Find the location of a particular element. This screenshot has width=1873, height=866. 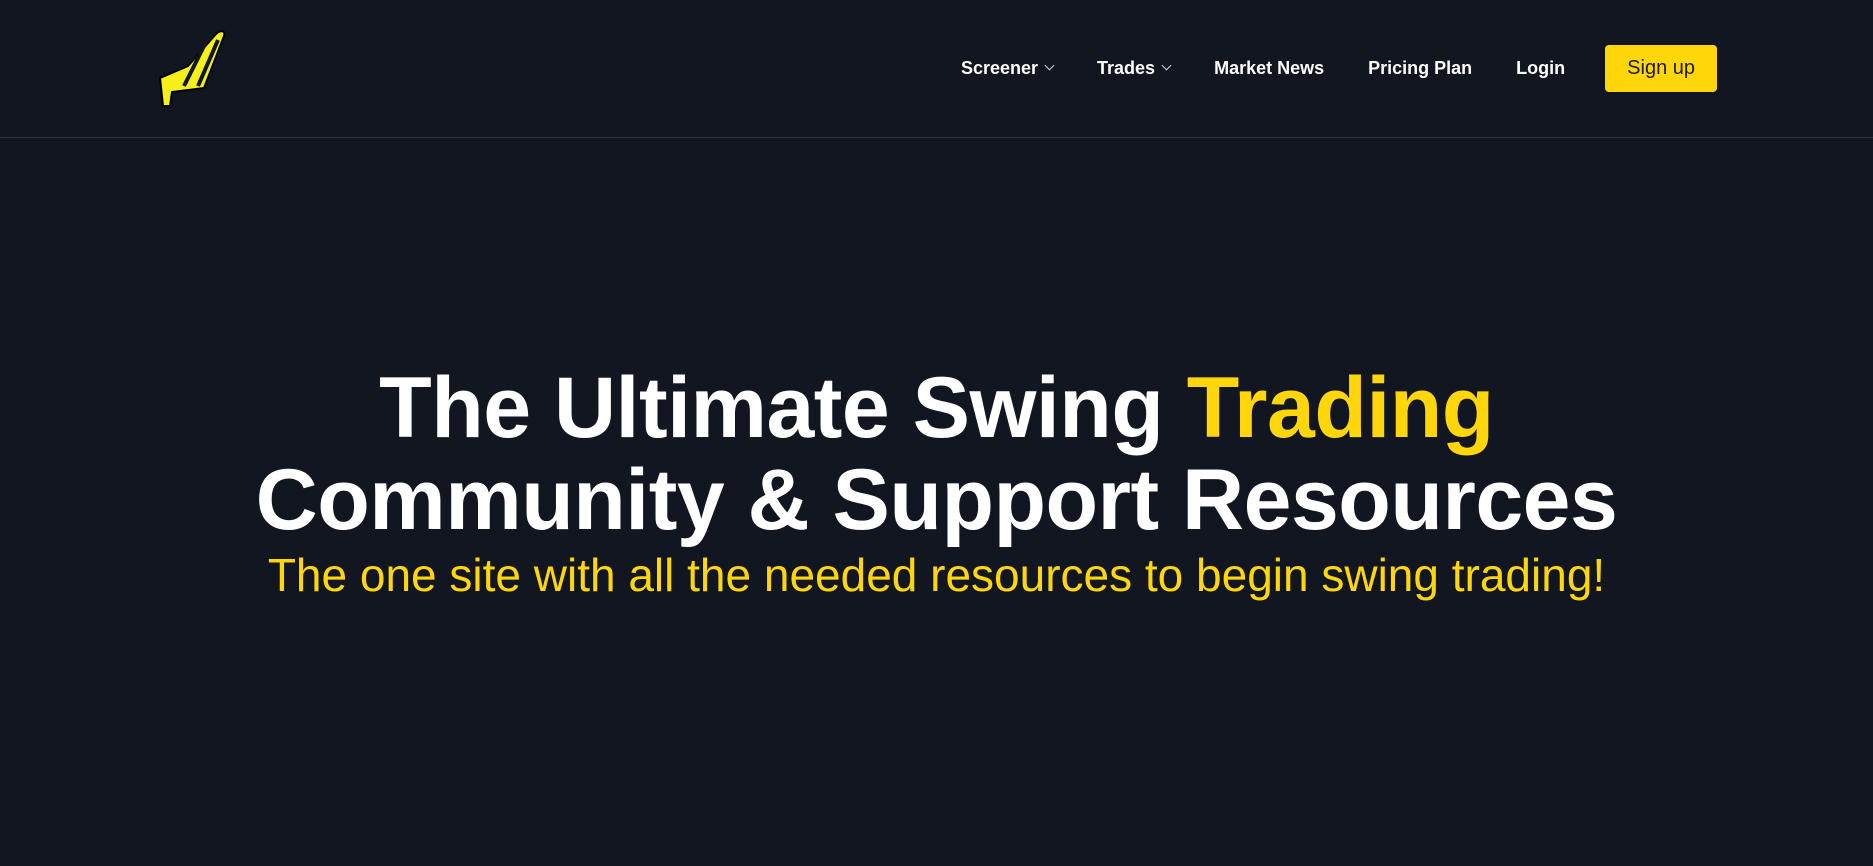

hero-title-line1: The Ultimate Swing Trading is located at coordinates (936, 408).